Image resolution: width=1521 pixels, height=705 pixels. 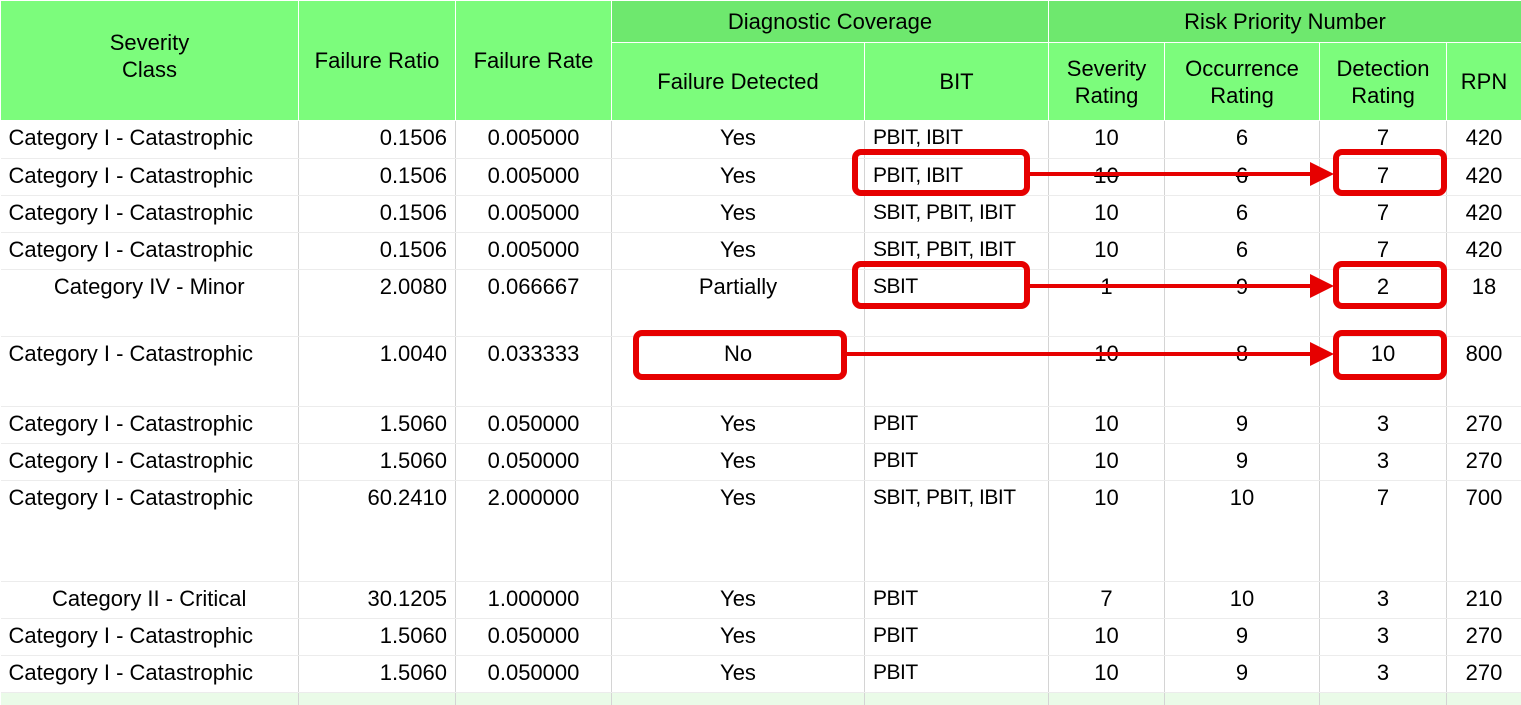 What do you see at coordinates (534, 372) in the screenshot?
I see `cell-failure-rate: 0.033333` at bounding box center [534, 372].